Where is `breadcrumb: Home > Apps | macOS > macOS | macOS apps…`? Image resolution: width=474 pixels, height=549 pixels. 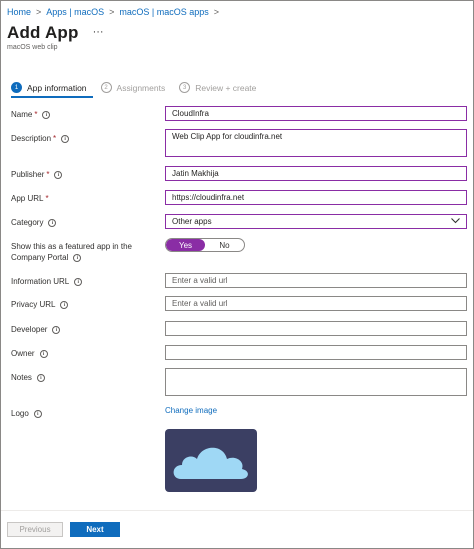
breadcrumb: Home > Apps | macOS > macOS | macOS apps… is located at coordinates (115, 12).